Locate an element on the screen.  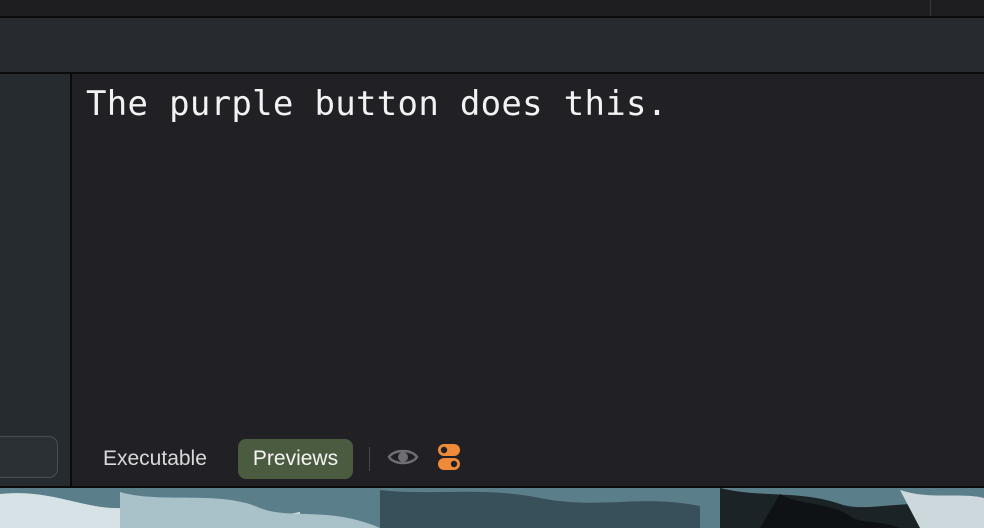
sidebar is located at coordinates (36, 280).